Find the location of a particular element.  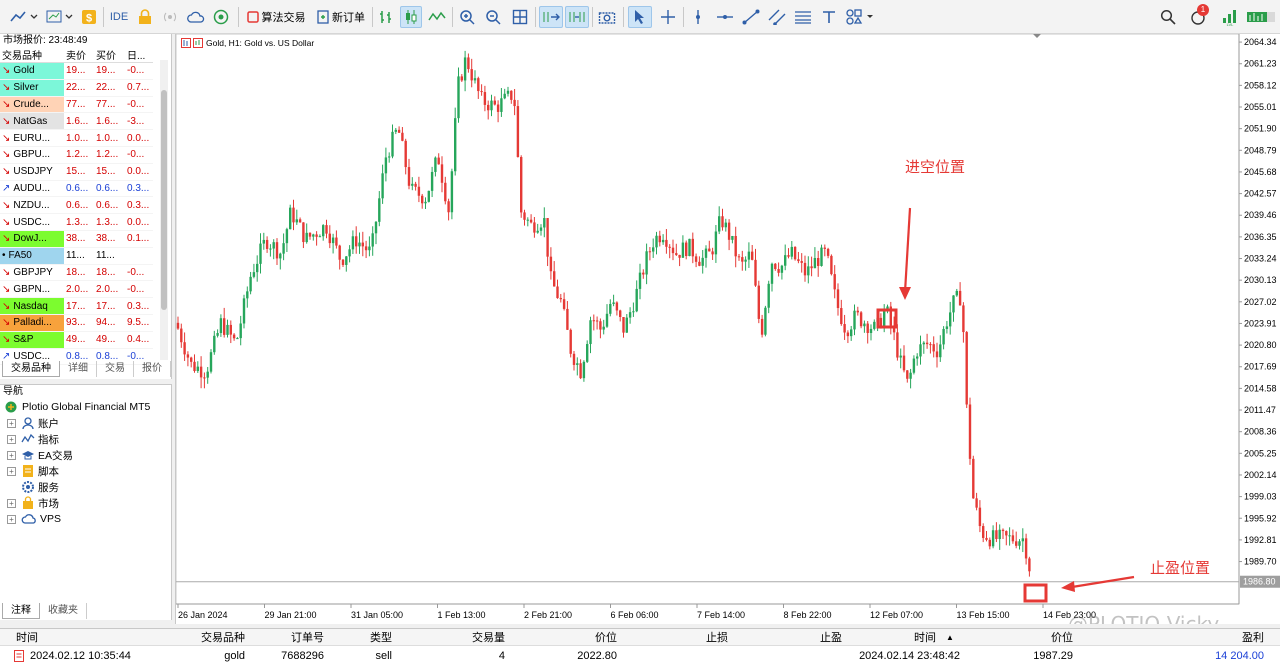

tab-details: 详细 is located at coordinates (78, 369).